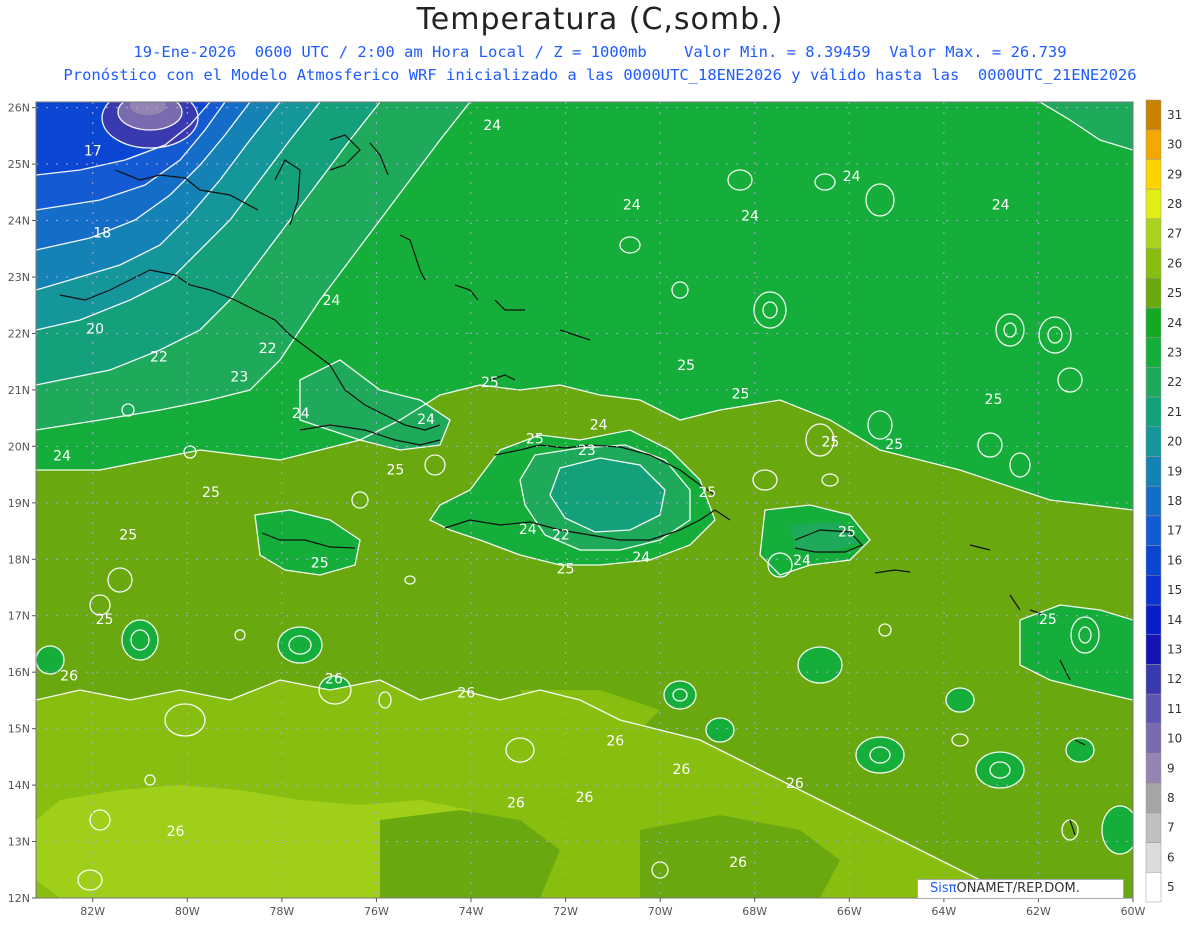 Image resolution: width=1200 pixels, height=927 pixels. I want to click on legend-label: 7, so click(1171, 828).